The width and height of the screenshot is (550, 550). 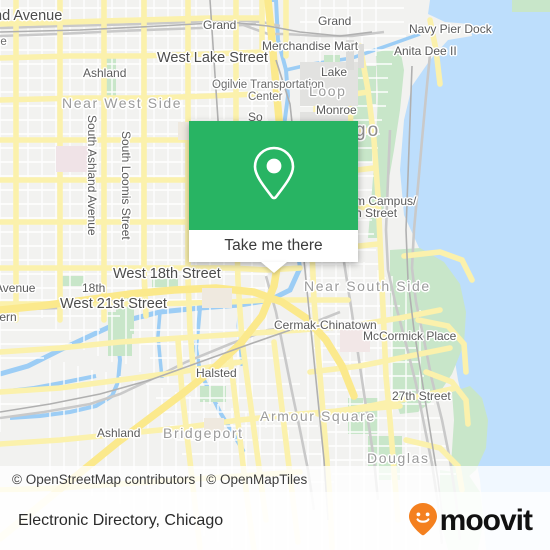 What do you see at coordinates (121, 520) in the screenshot?
I see `footer-title: Electronic Directory, Chicago` at bounding box center [121, 520].